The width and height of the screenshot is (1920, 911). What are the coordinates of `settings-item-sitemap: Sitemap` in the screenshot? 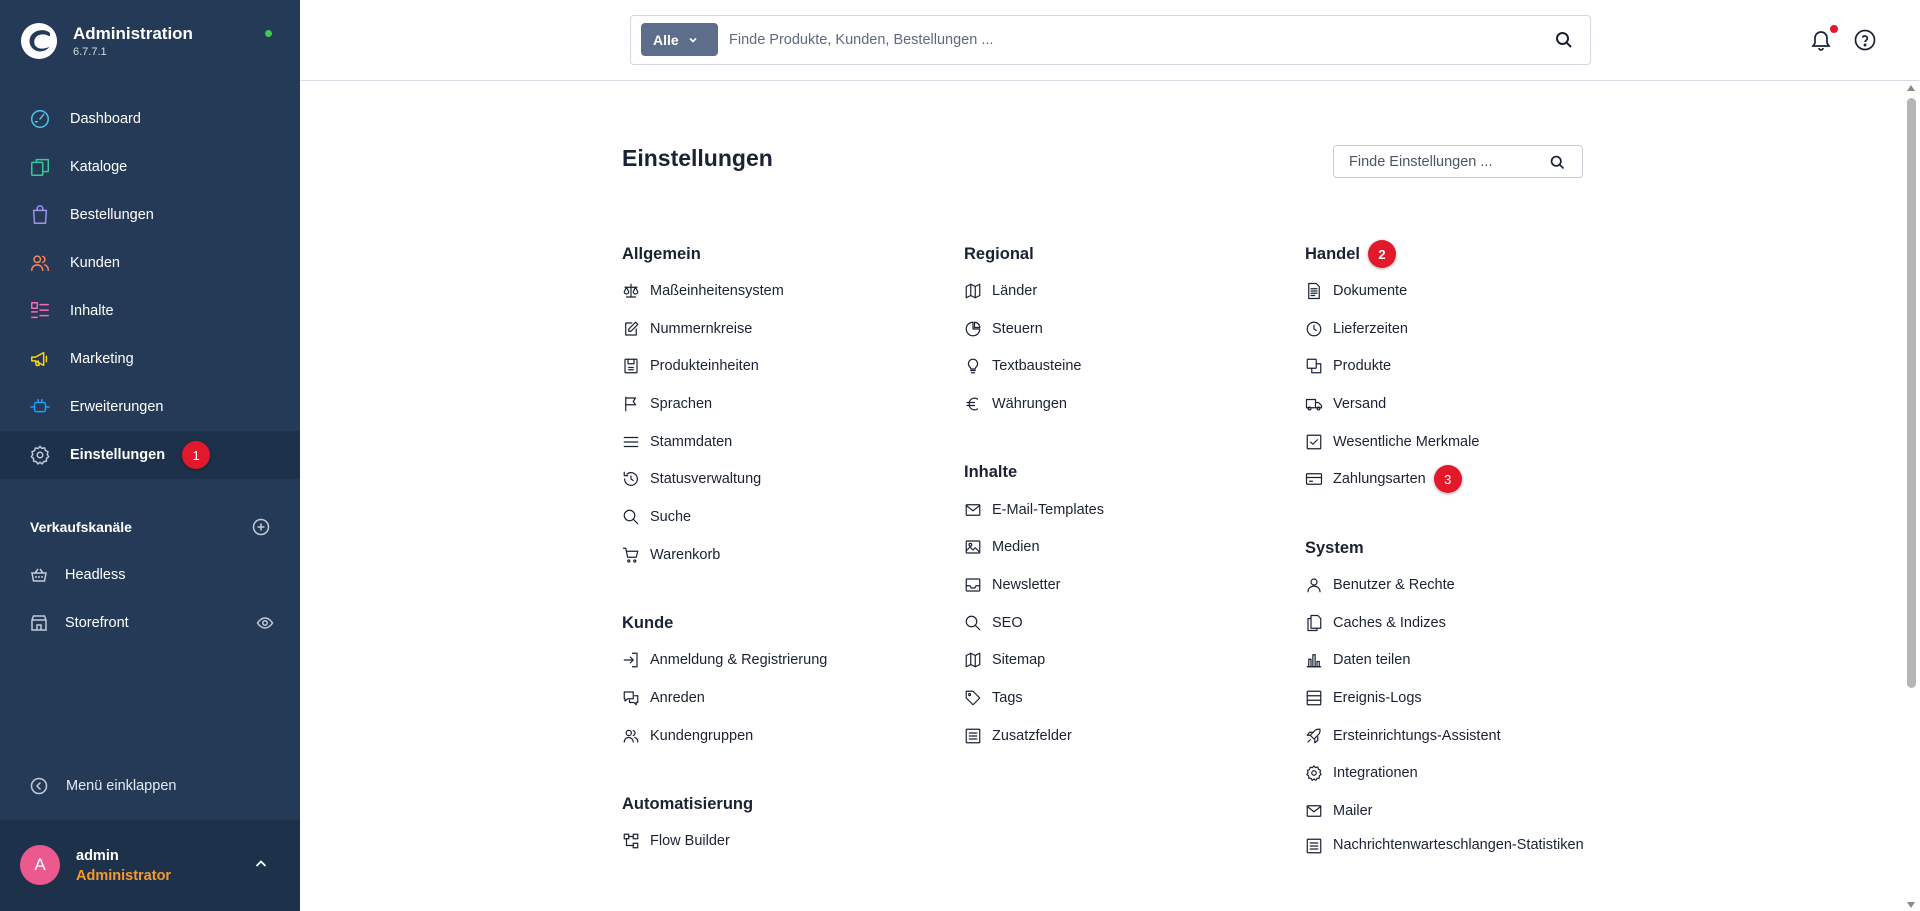 It's located at (1114, 661).